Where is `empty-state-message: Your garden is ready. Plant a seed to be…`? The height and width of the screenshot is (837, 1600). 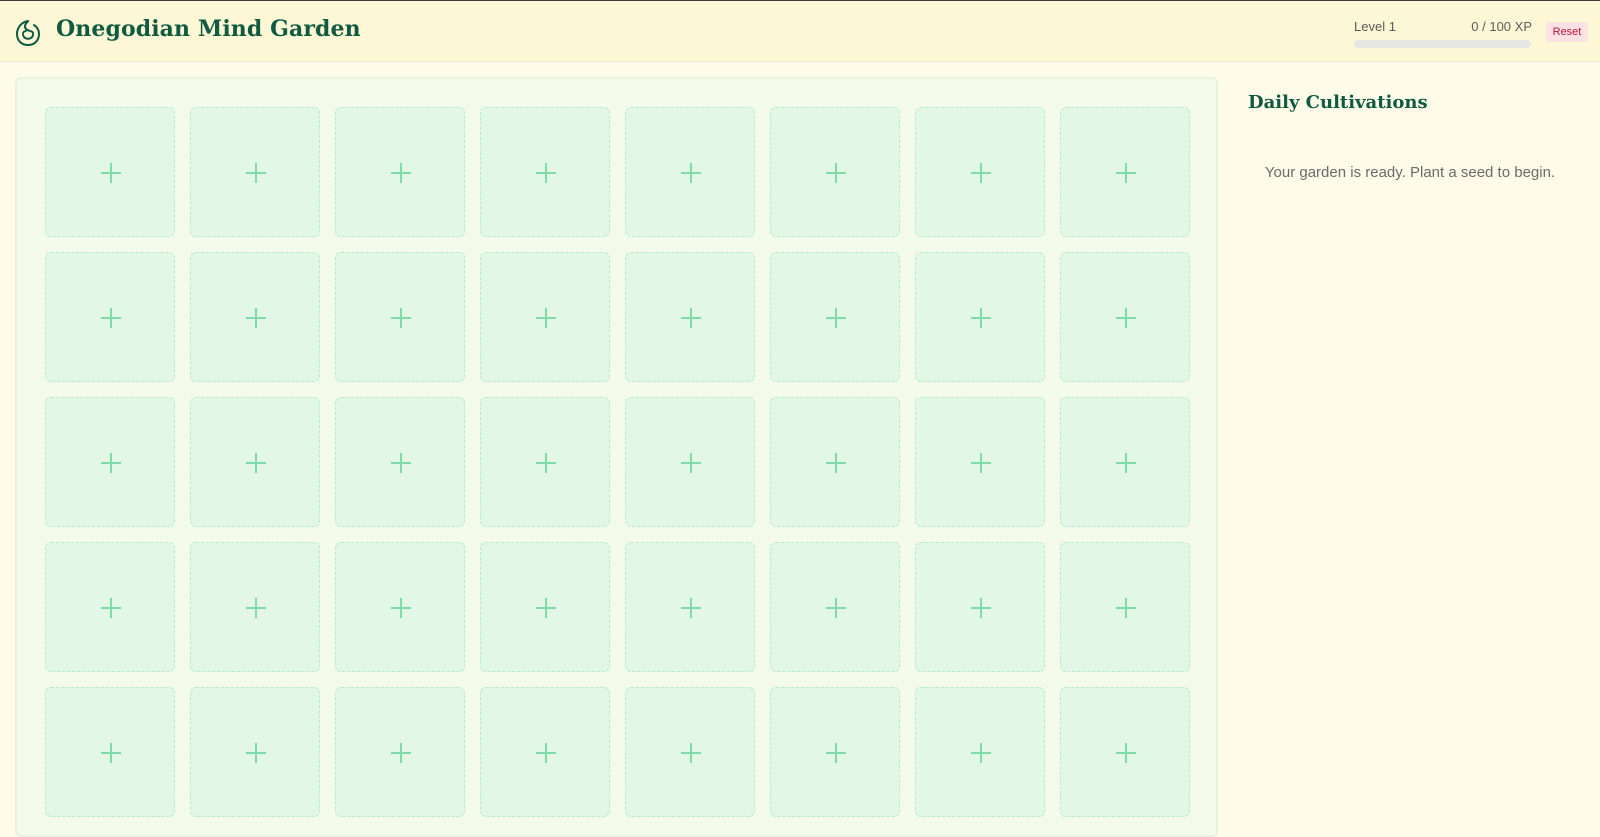 empty-state-message: Your garden is ready. Plant a seed to be… is located at coordinates (1410, 172).